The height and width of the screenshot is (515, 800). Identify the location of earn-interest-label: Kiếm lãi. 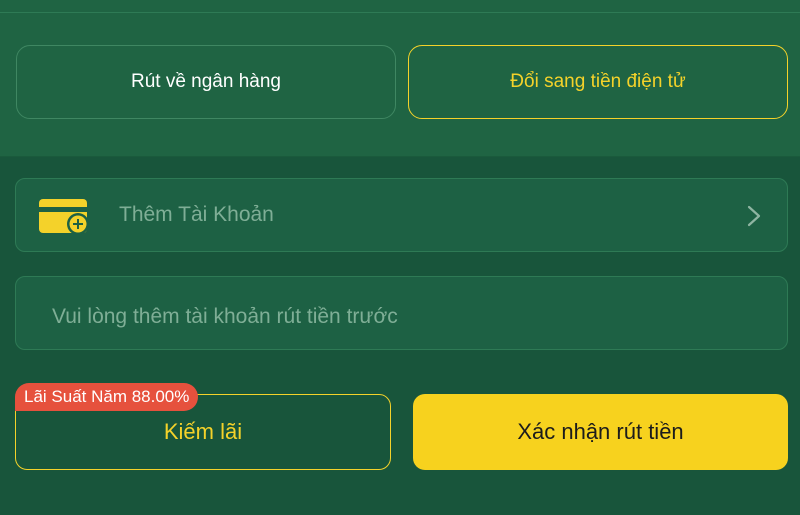
(203, 431).